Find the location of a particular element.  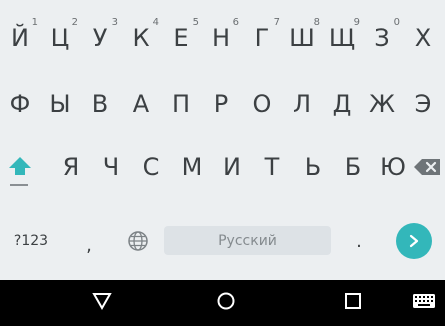

navigation-bar is located at coordinates (222, 303).